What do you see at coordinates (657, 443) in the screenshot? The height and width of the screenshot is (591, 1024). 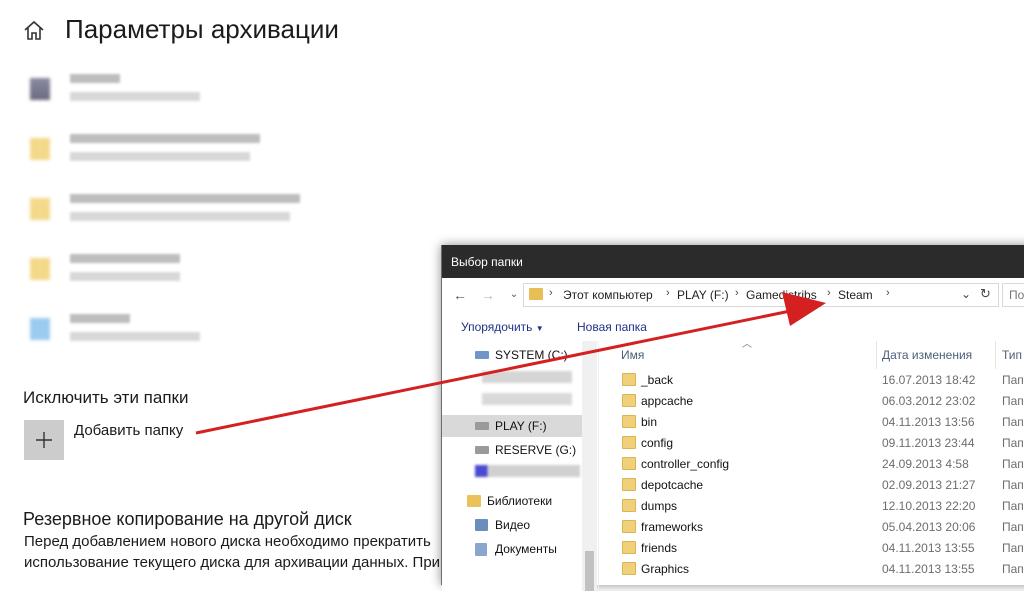 I see `file-name: config` at bounding box center [657, 443].